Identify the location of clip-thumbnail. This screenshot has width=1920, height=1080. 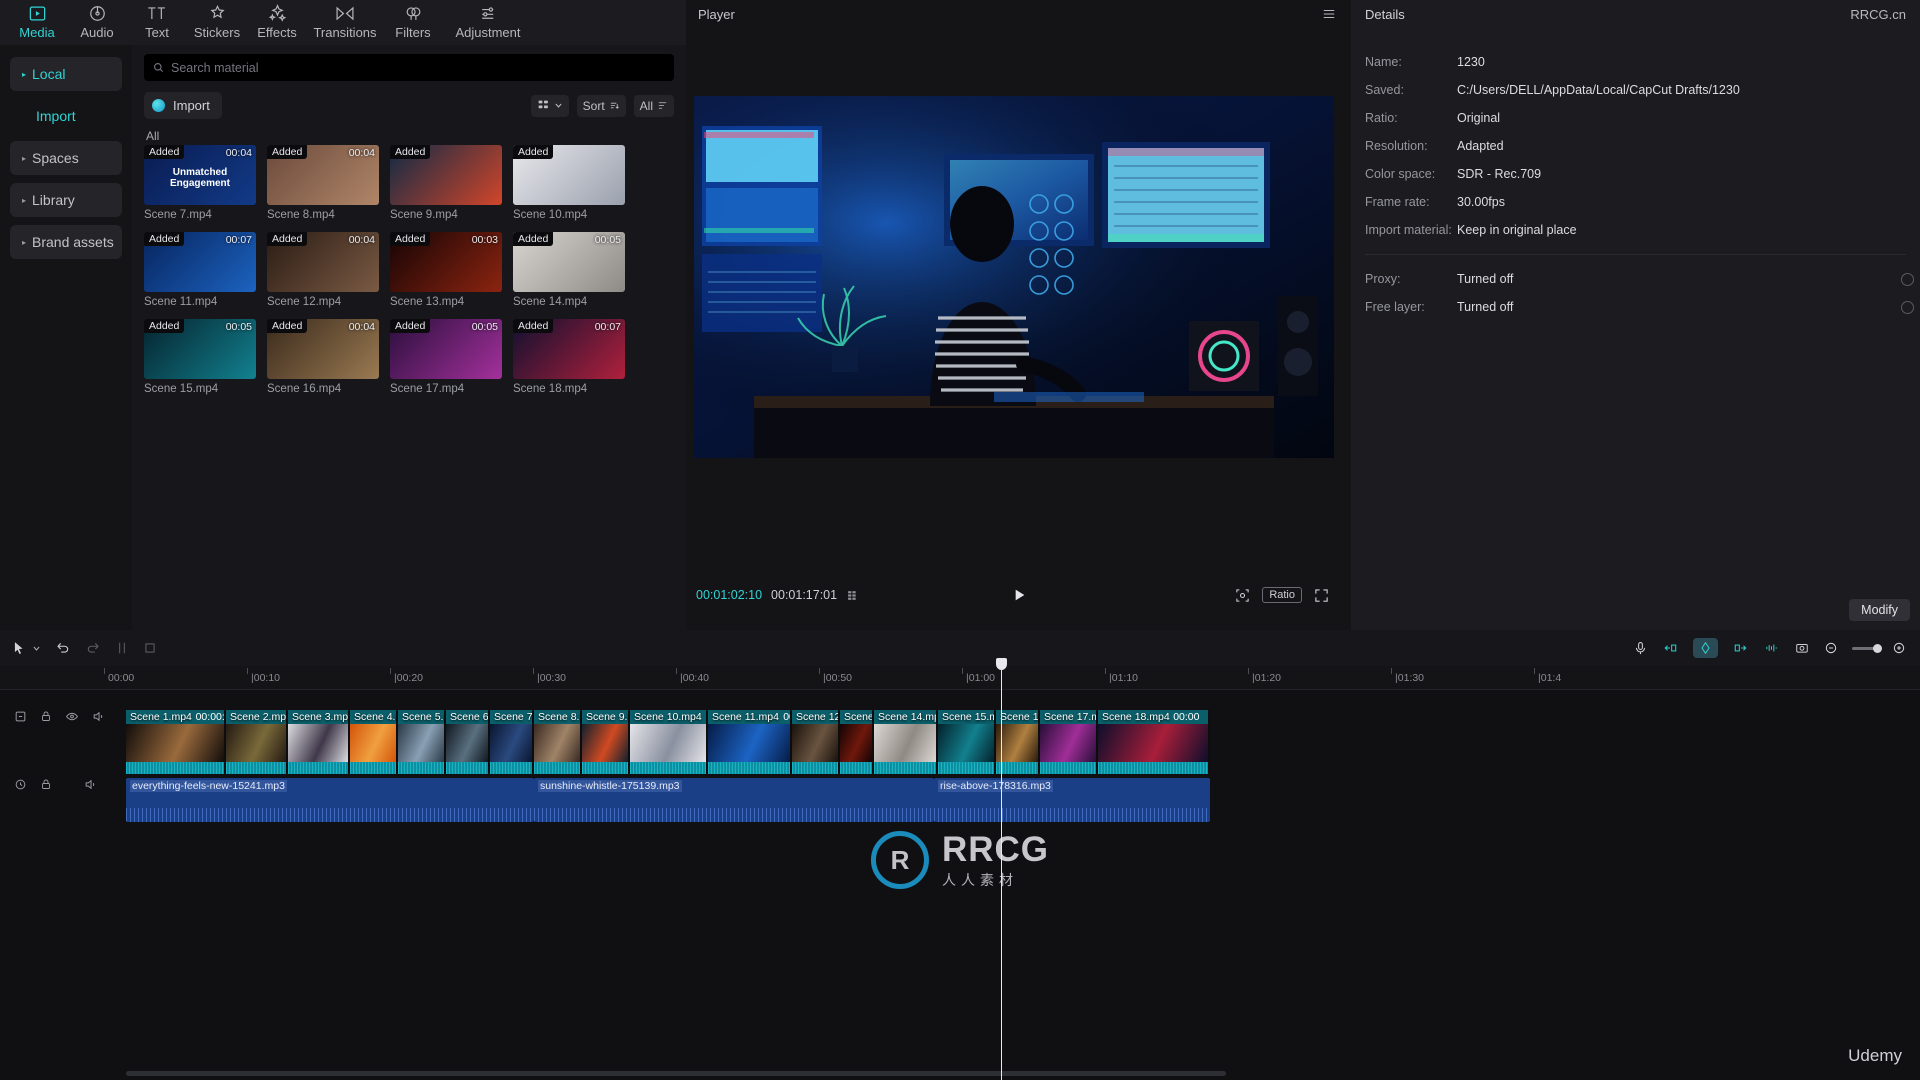
(1153, 743).